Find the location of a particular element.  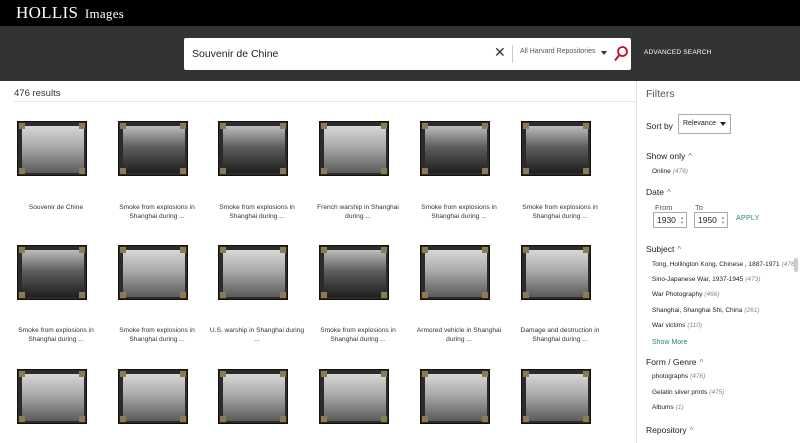

filter-item-online: Online (476) is located at coordinates (670, 171).